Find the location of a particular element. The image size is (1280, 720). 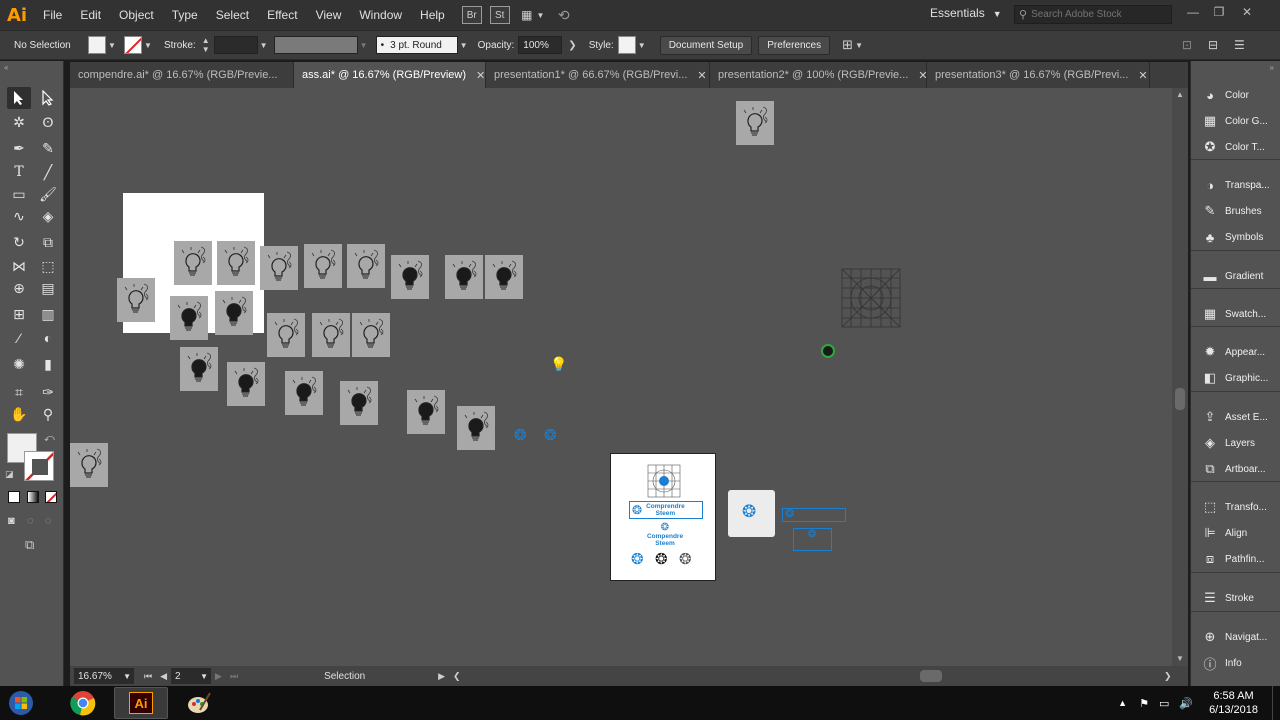

clock: 6:58 AM 6/13/2018 is located at coordinates (1233, 703).